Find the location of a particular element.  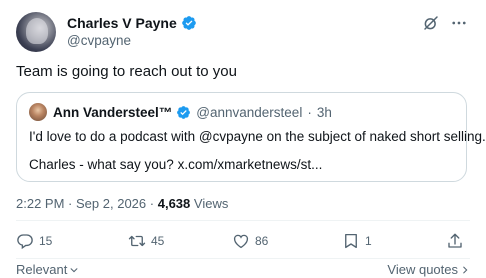

chevron-right-icon is located at coordinates (465, 269).